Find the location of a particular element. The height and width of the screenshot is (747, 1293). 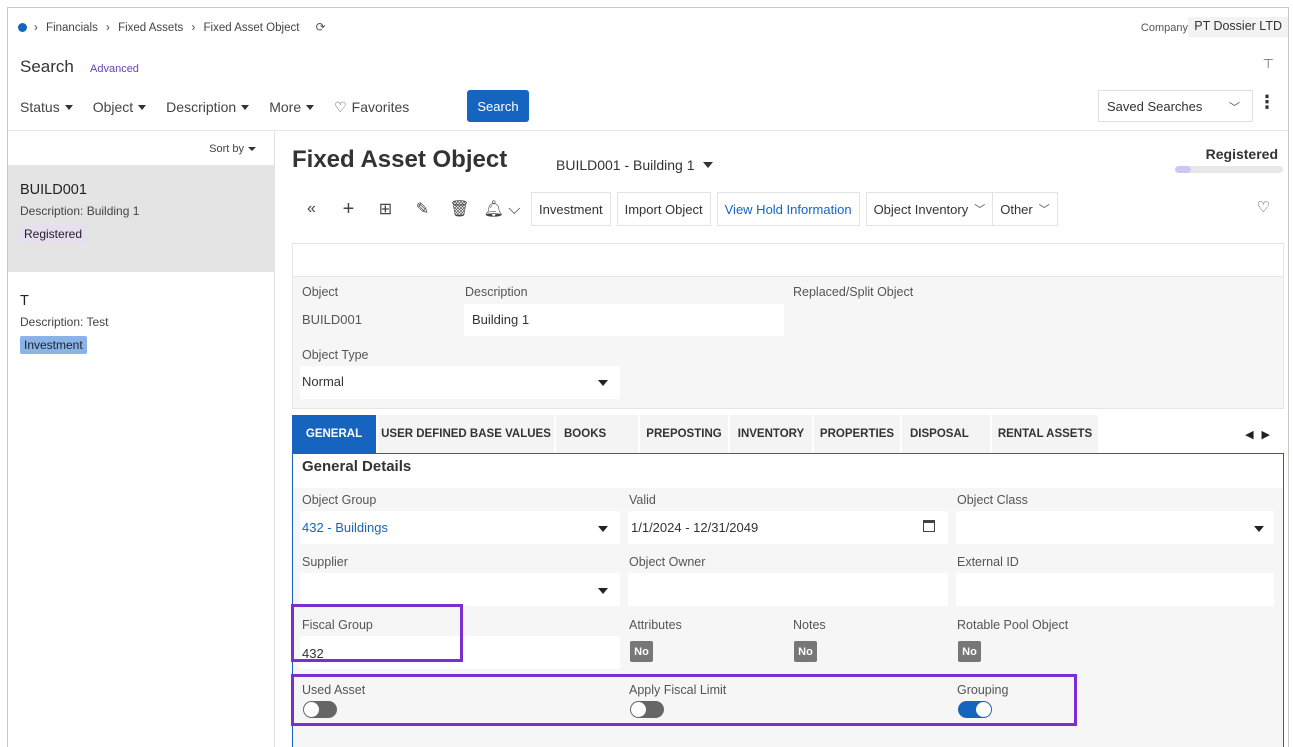

status-badge: Investment is located at coordinates (53, 345).